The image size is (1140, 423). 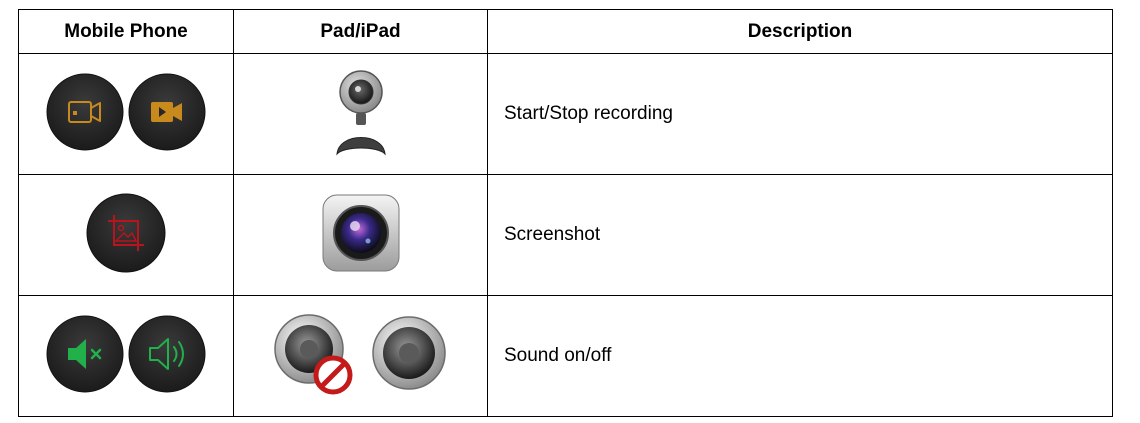 I want to click on video-camera-outline-icon, so click(x=85, y=112).